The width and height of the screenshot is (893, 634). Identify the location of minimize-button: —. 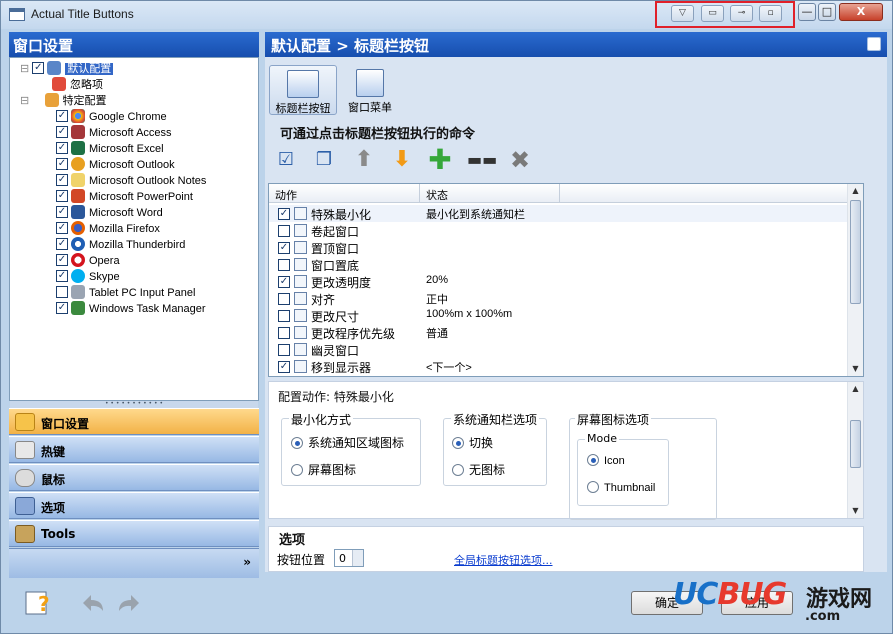
(807, 12).